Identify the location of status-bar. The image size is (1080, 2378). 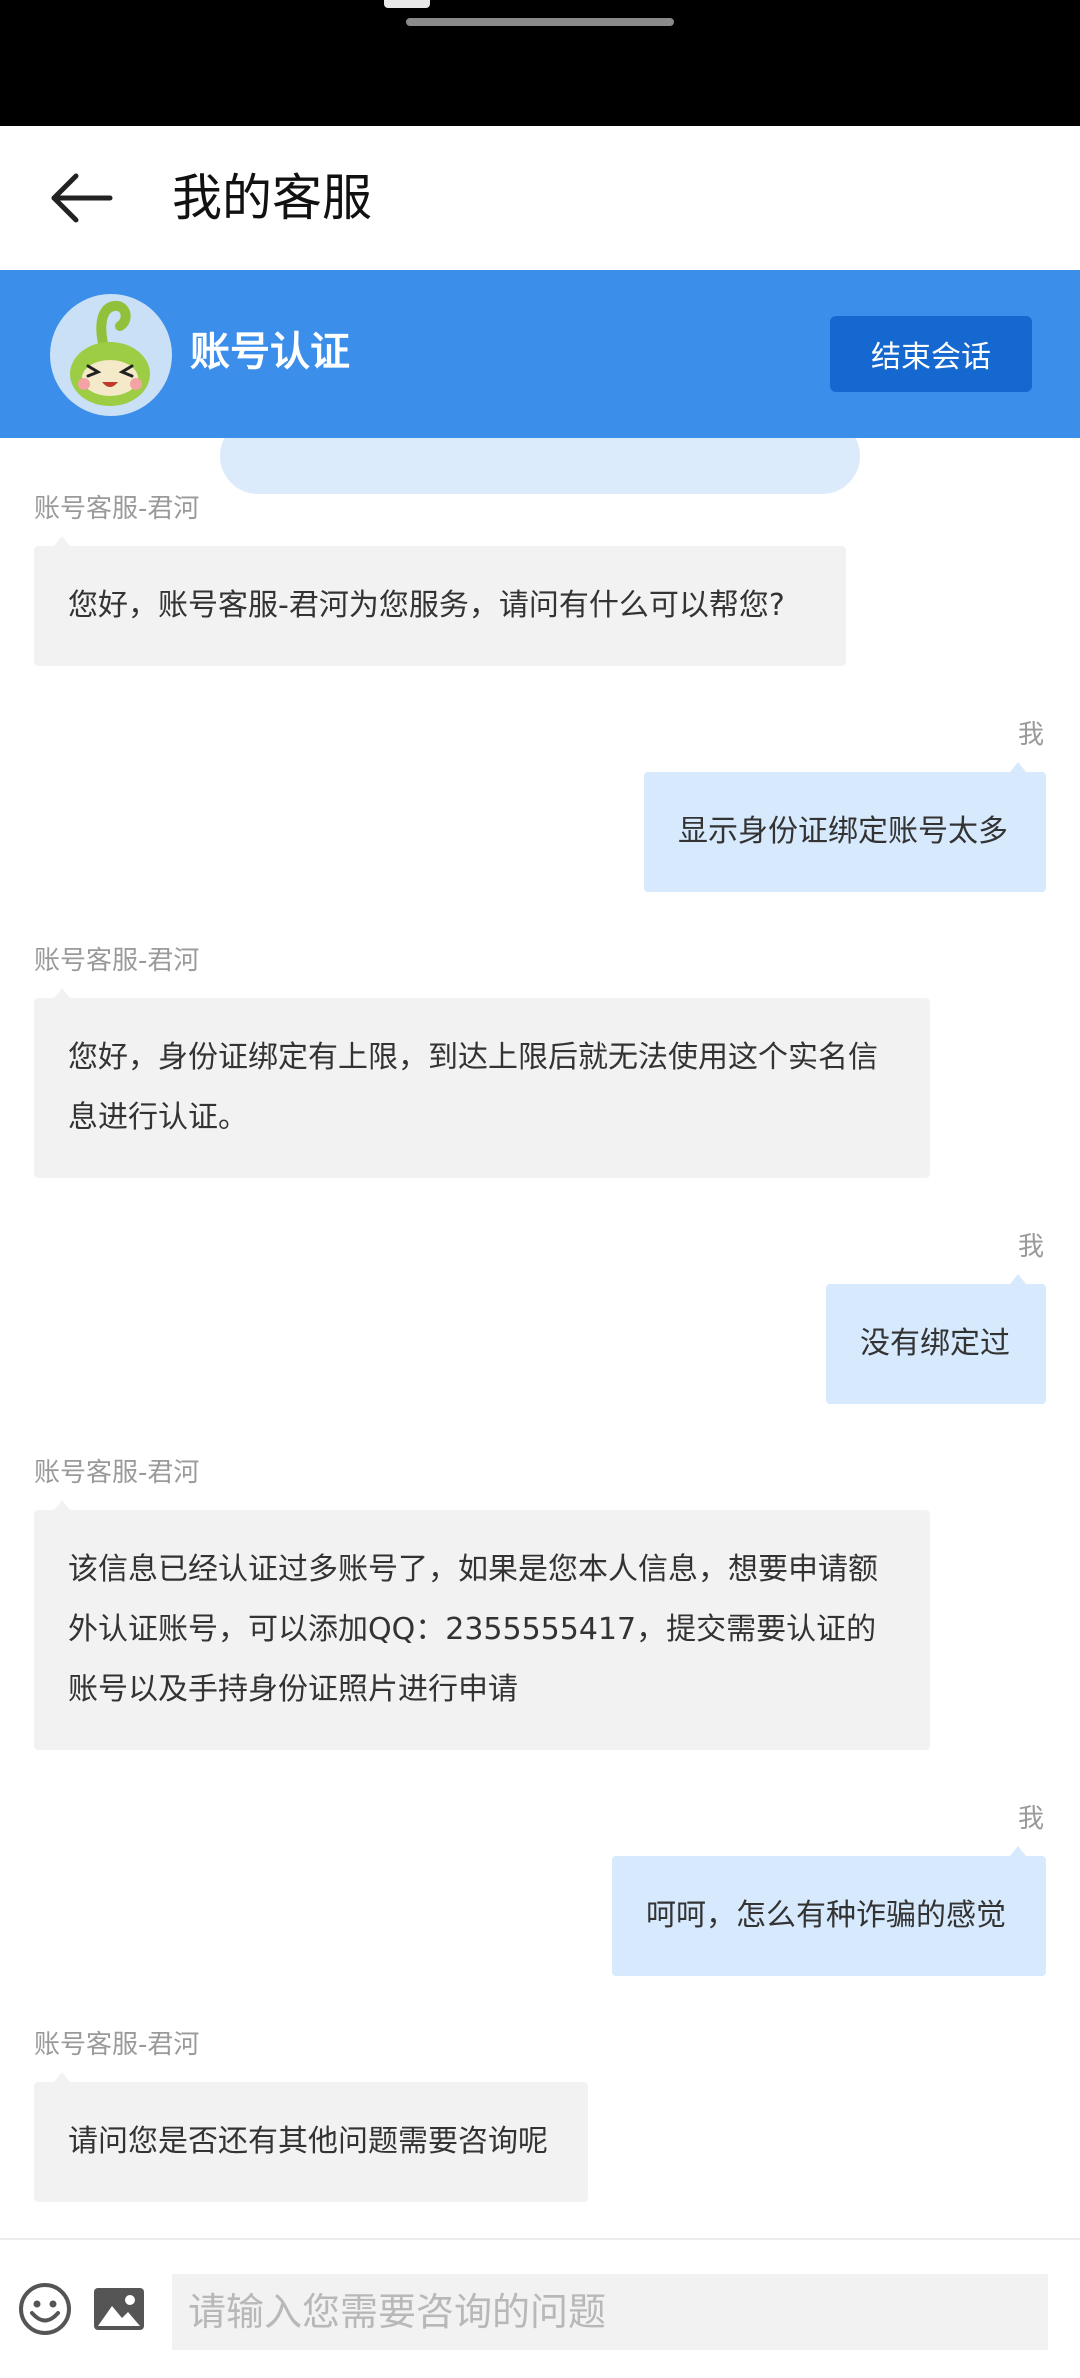
(540, 63).